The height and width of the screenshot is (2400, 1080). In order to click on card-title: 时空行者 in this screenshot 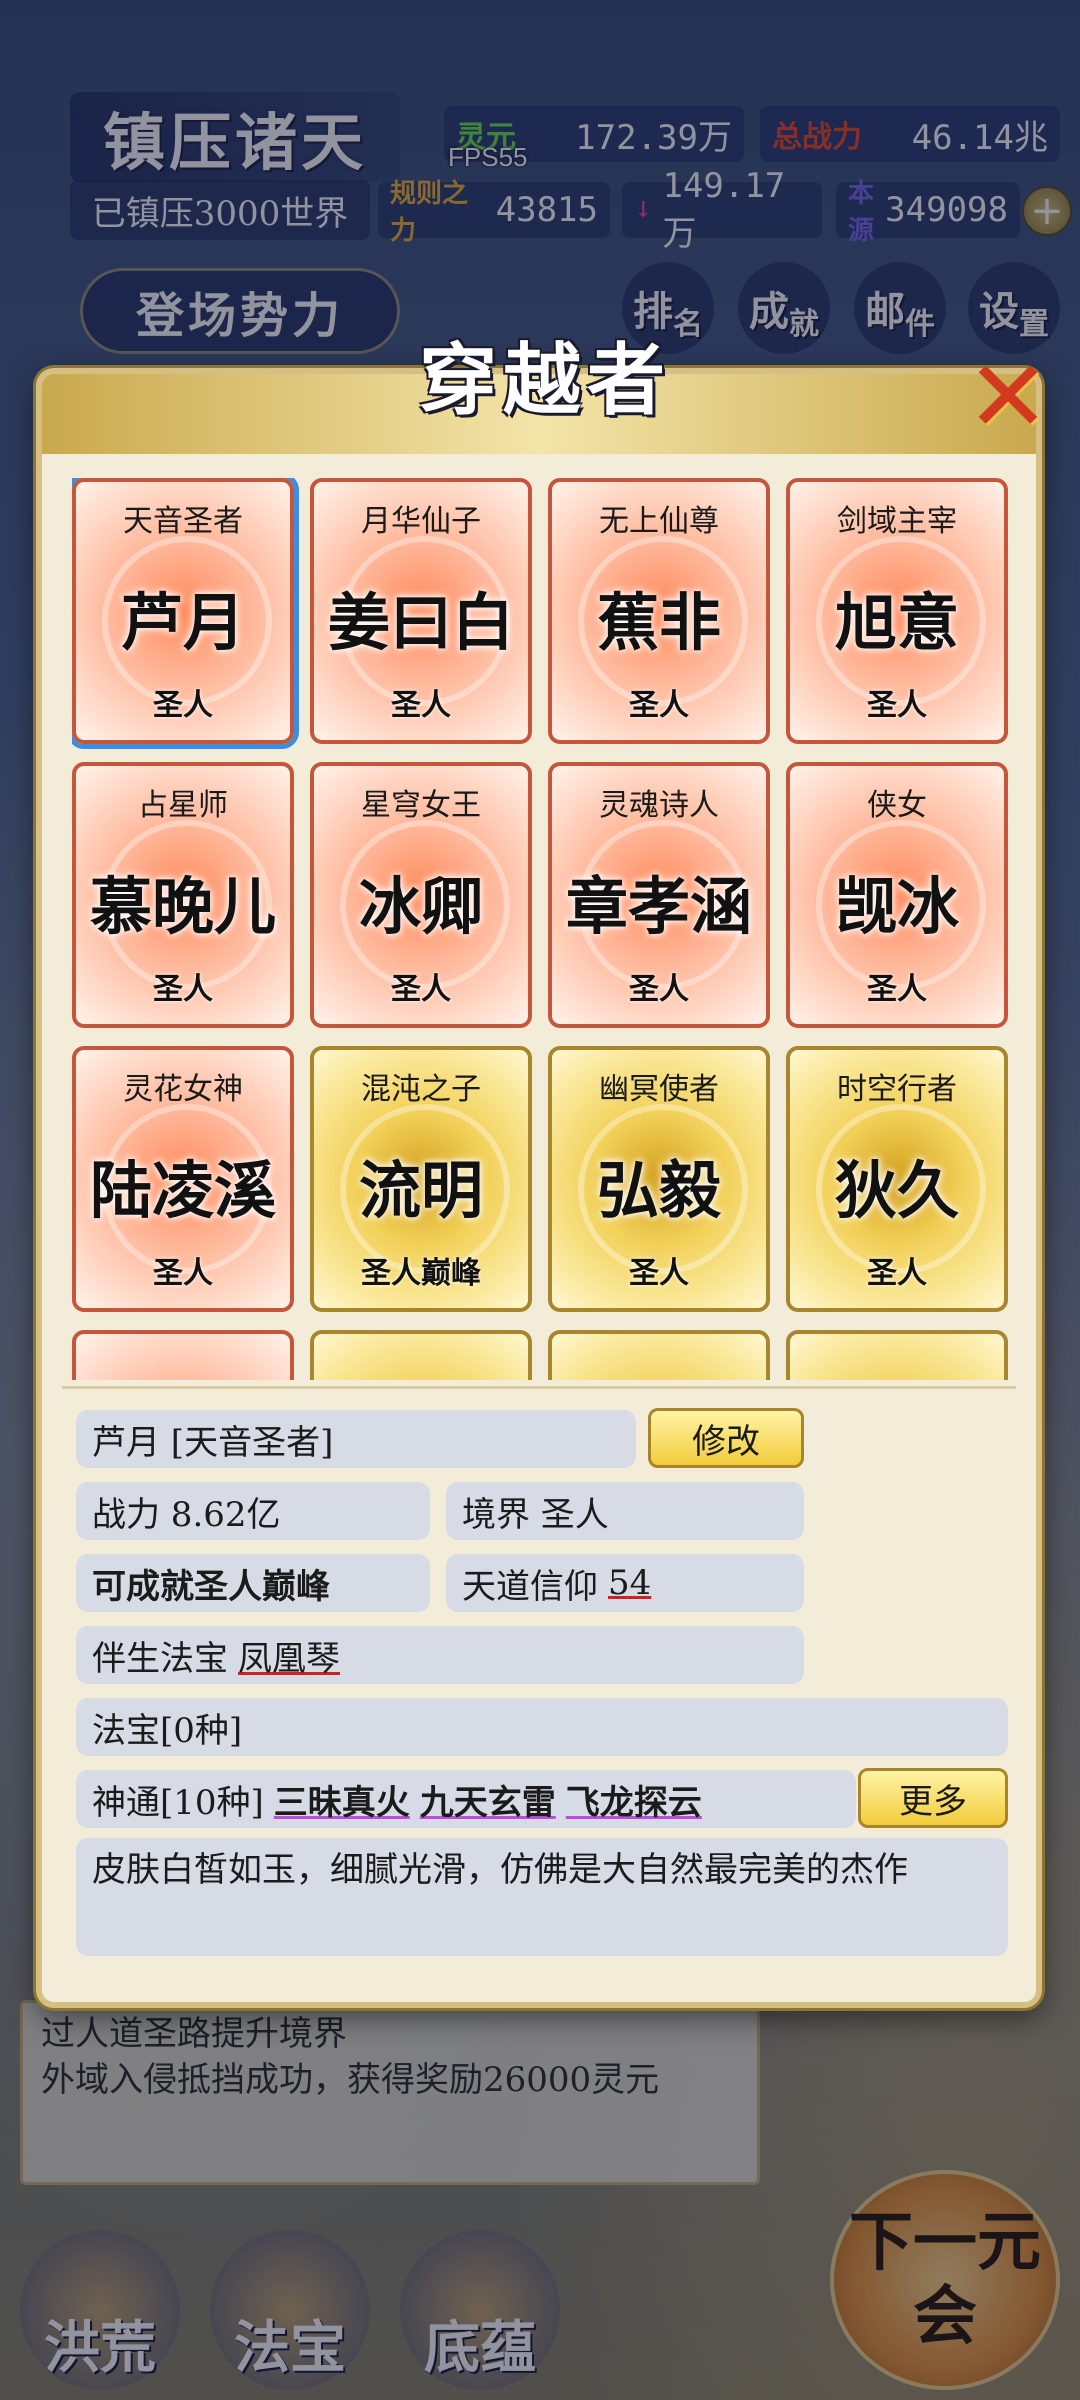, I will do `click(897, 1089)`.